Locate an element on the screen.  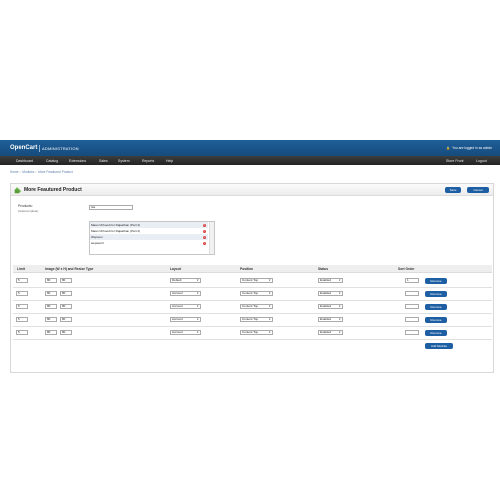
menu-dashboard: Dashboard is located at coordinates (24, 161).